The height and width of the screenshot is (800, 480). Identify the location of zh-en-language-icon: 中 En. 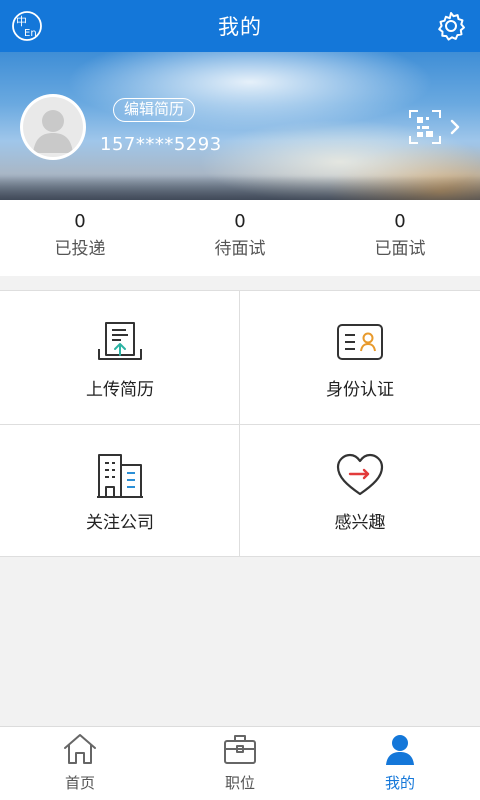
(27, 26).